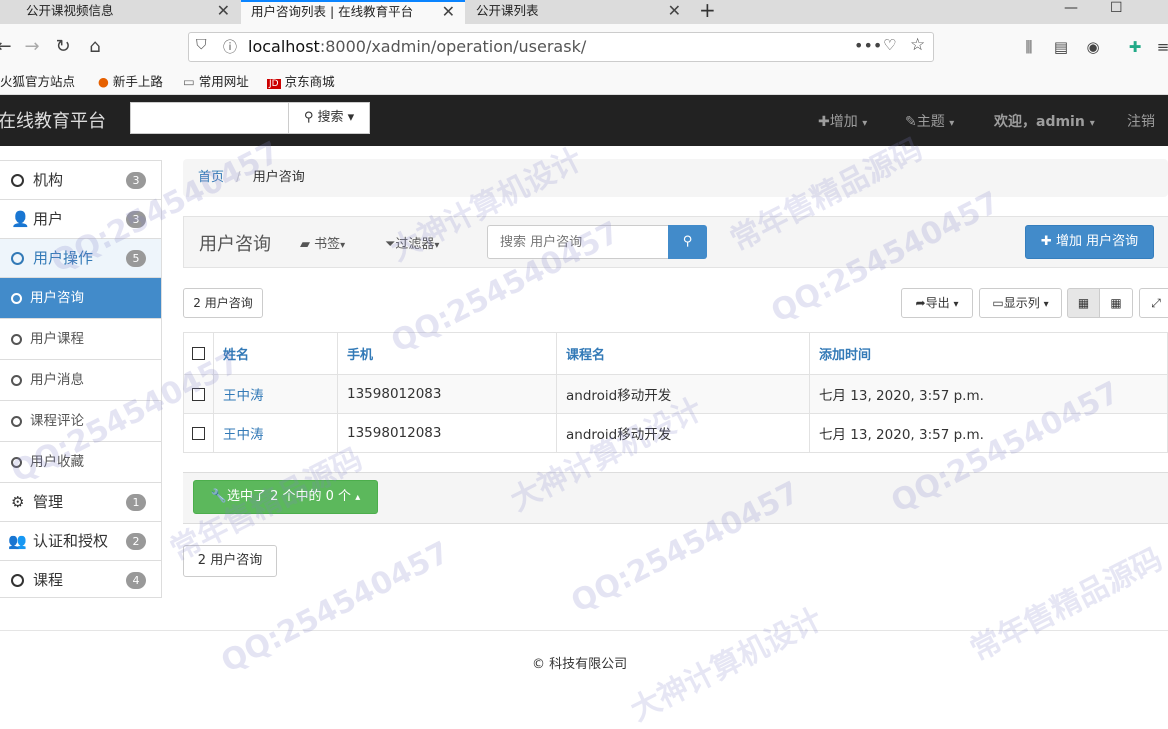 The image size is (1168, 729). What do you see at coordinates (305, 244) in the screenshot?
I see `book-icon: ▰` at bounding box center [305, 244].